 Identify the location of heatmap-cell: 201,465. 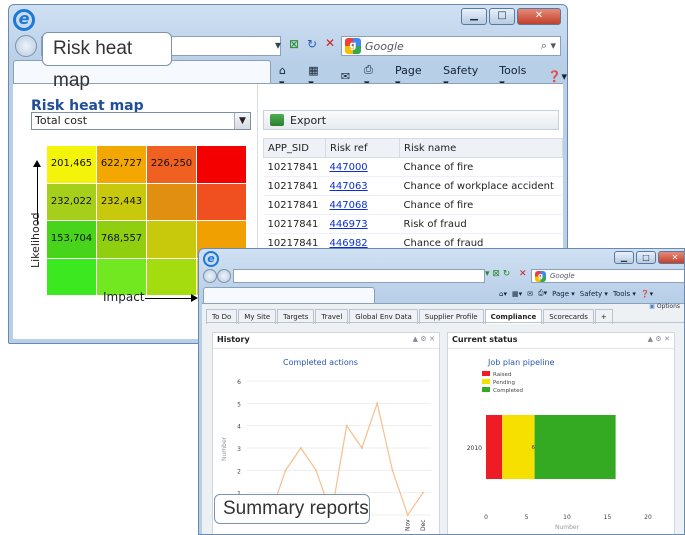
(71, 164).